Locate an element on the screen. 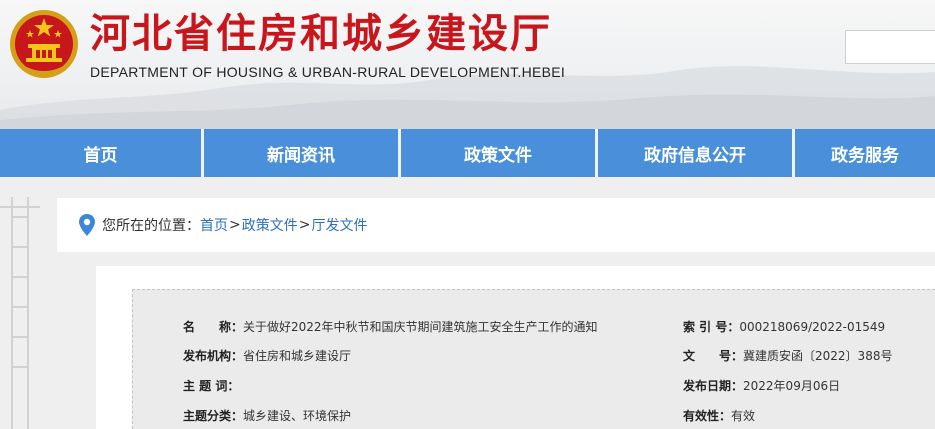  search-input is located at coordinates (890, 47).